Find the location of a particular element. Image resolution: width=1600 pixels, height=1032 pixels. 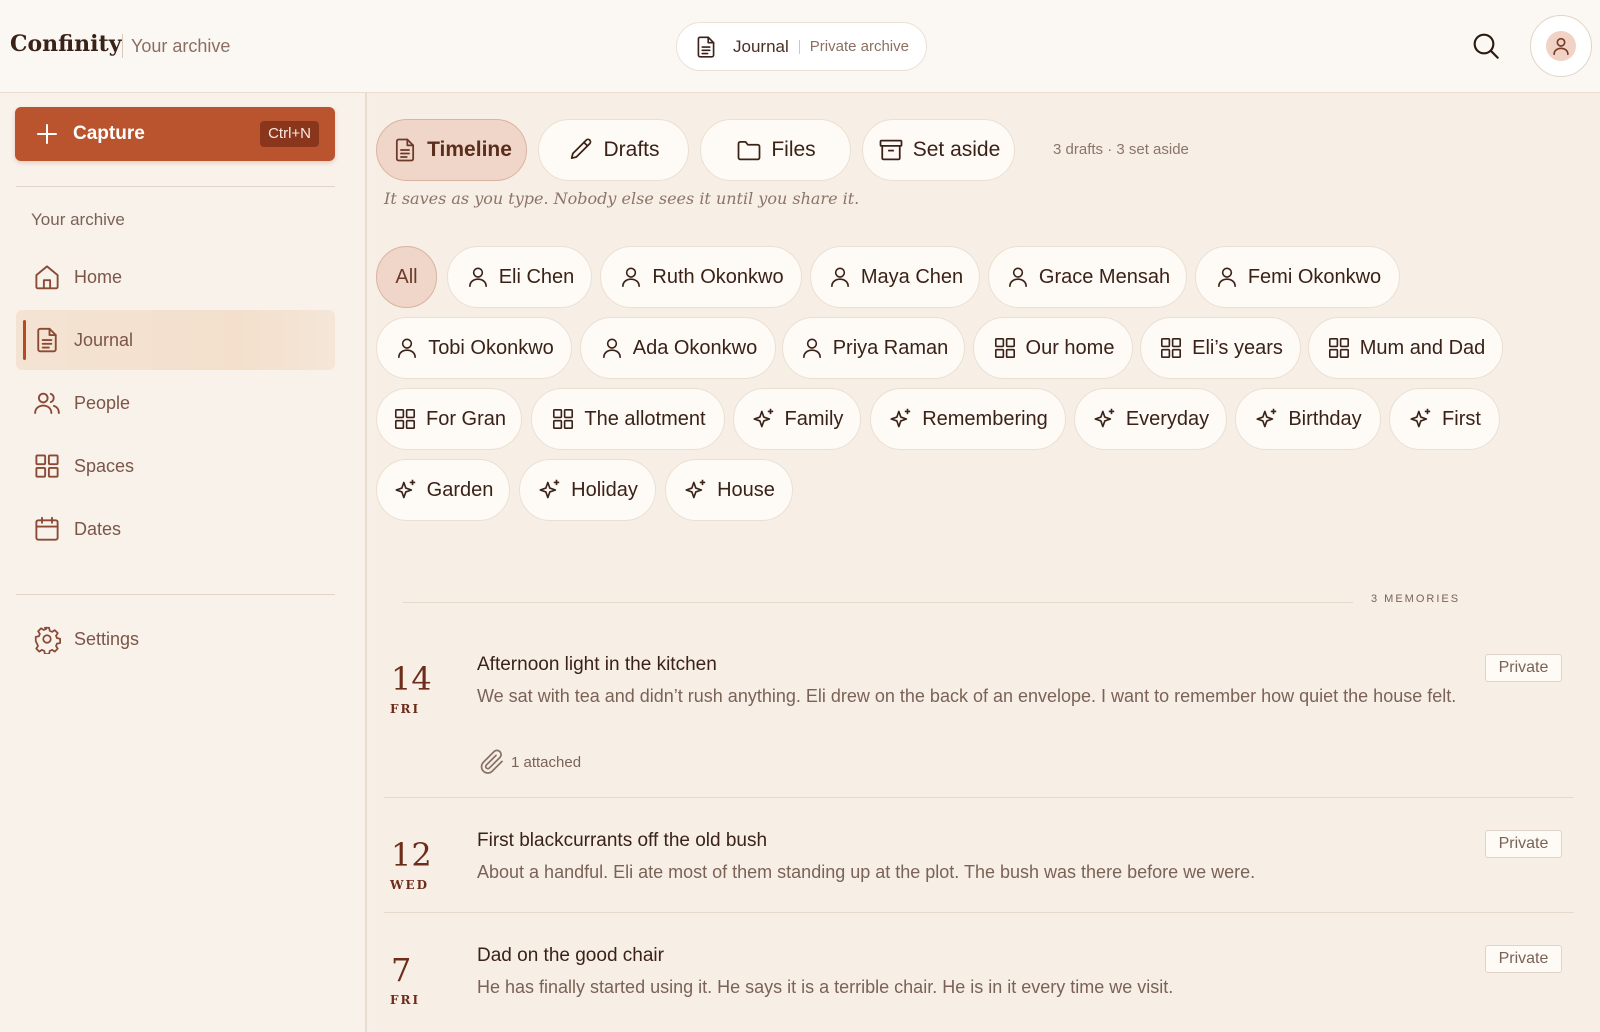

archive-box-icon is located at coordinates (891, 150).